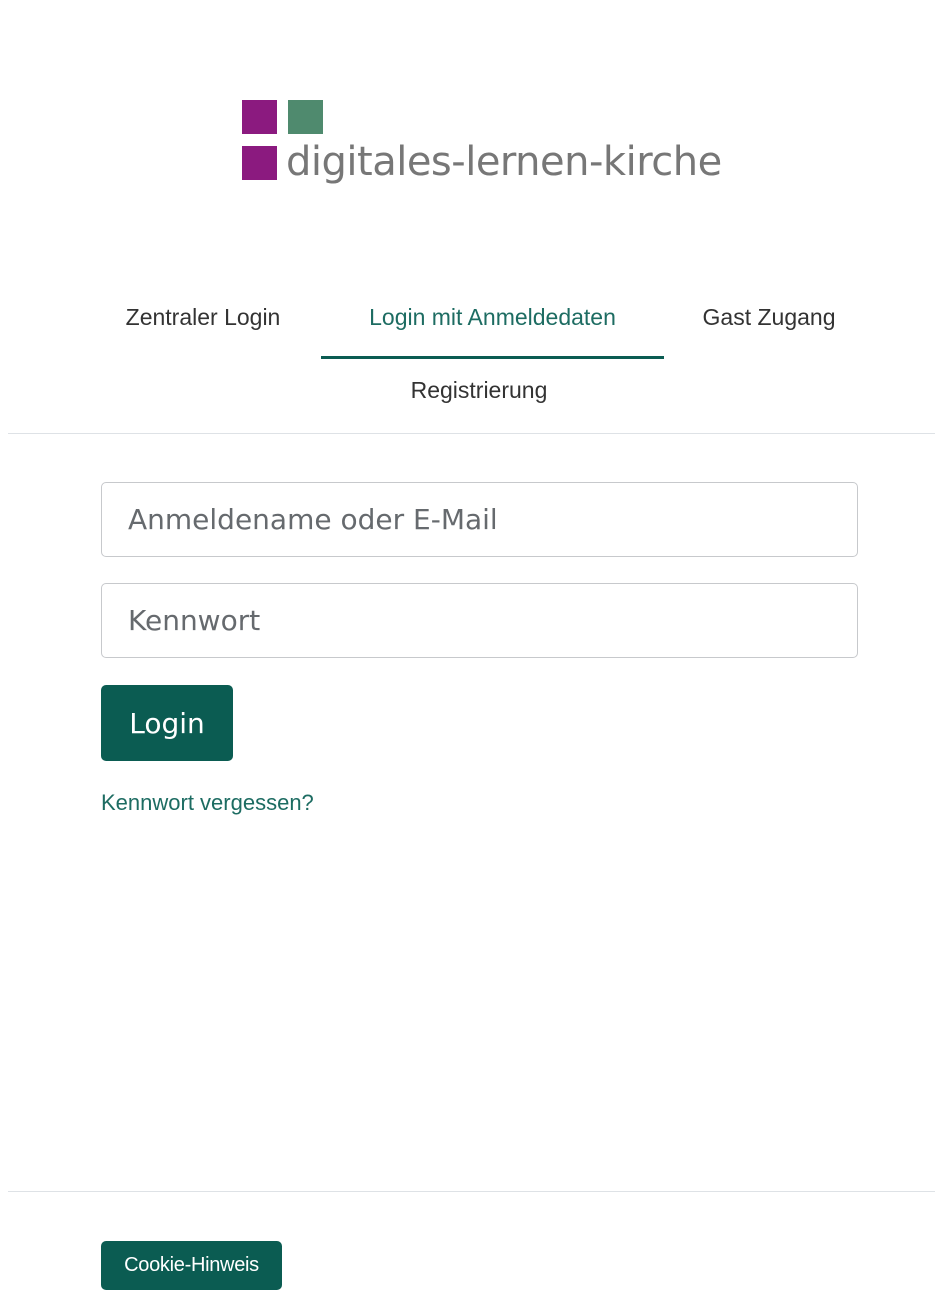 The width and height of the screenshot is (935, 1312). What do you see at coordinates (207, 803) in the screenshot?
I see `forgot-password-link: Kennwort vergessen?` at bounding box center [207, 803].